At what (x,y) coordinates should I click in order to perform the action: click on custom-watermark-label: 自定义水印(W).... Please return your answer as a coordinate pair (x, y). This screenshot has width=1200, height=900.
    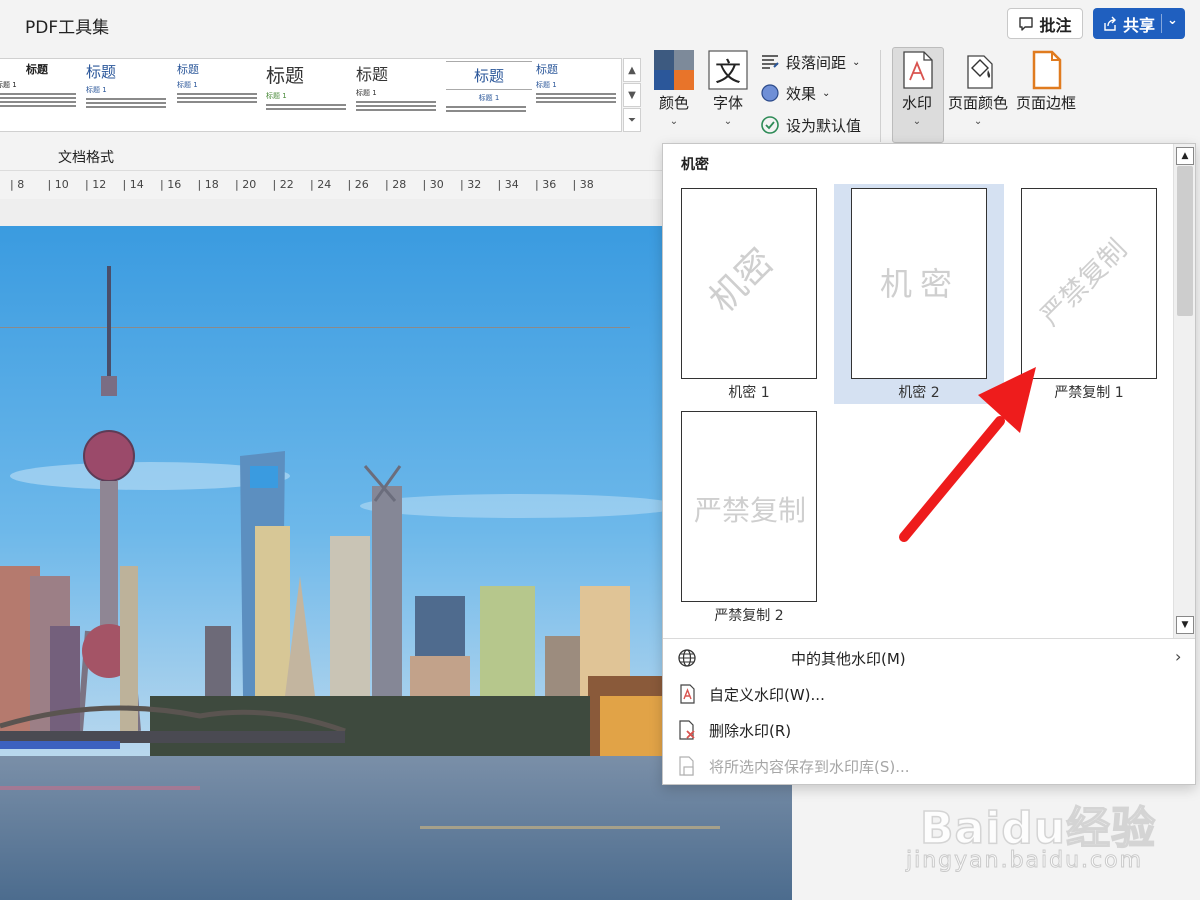
    Looking at the image, I should click on (767, 695).